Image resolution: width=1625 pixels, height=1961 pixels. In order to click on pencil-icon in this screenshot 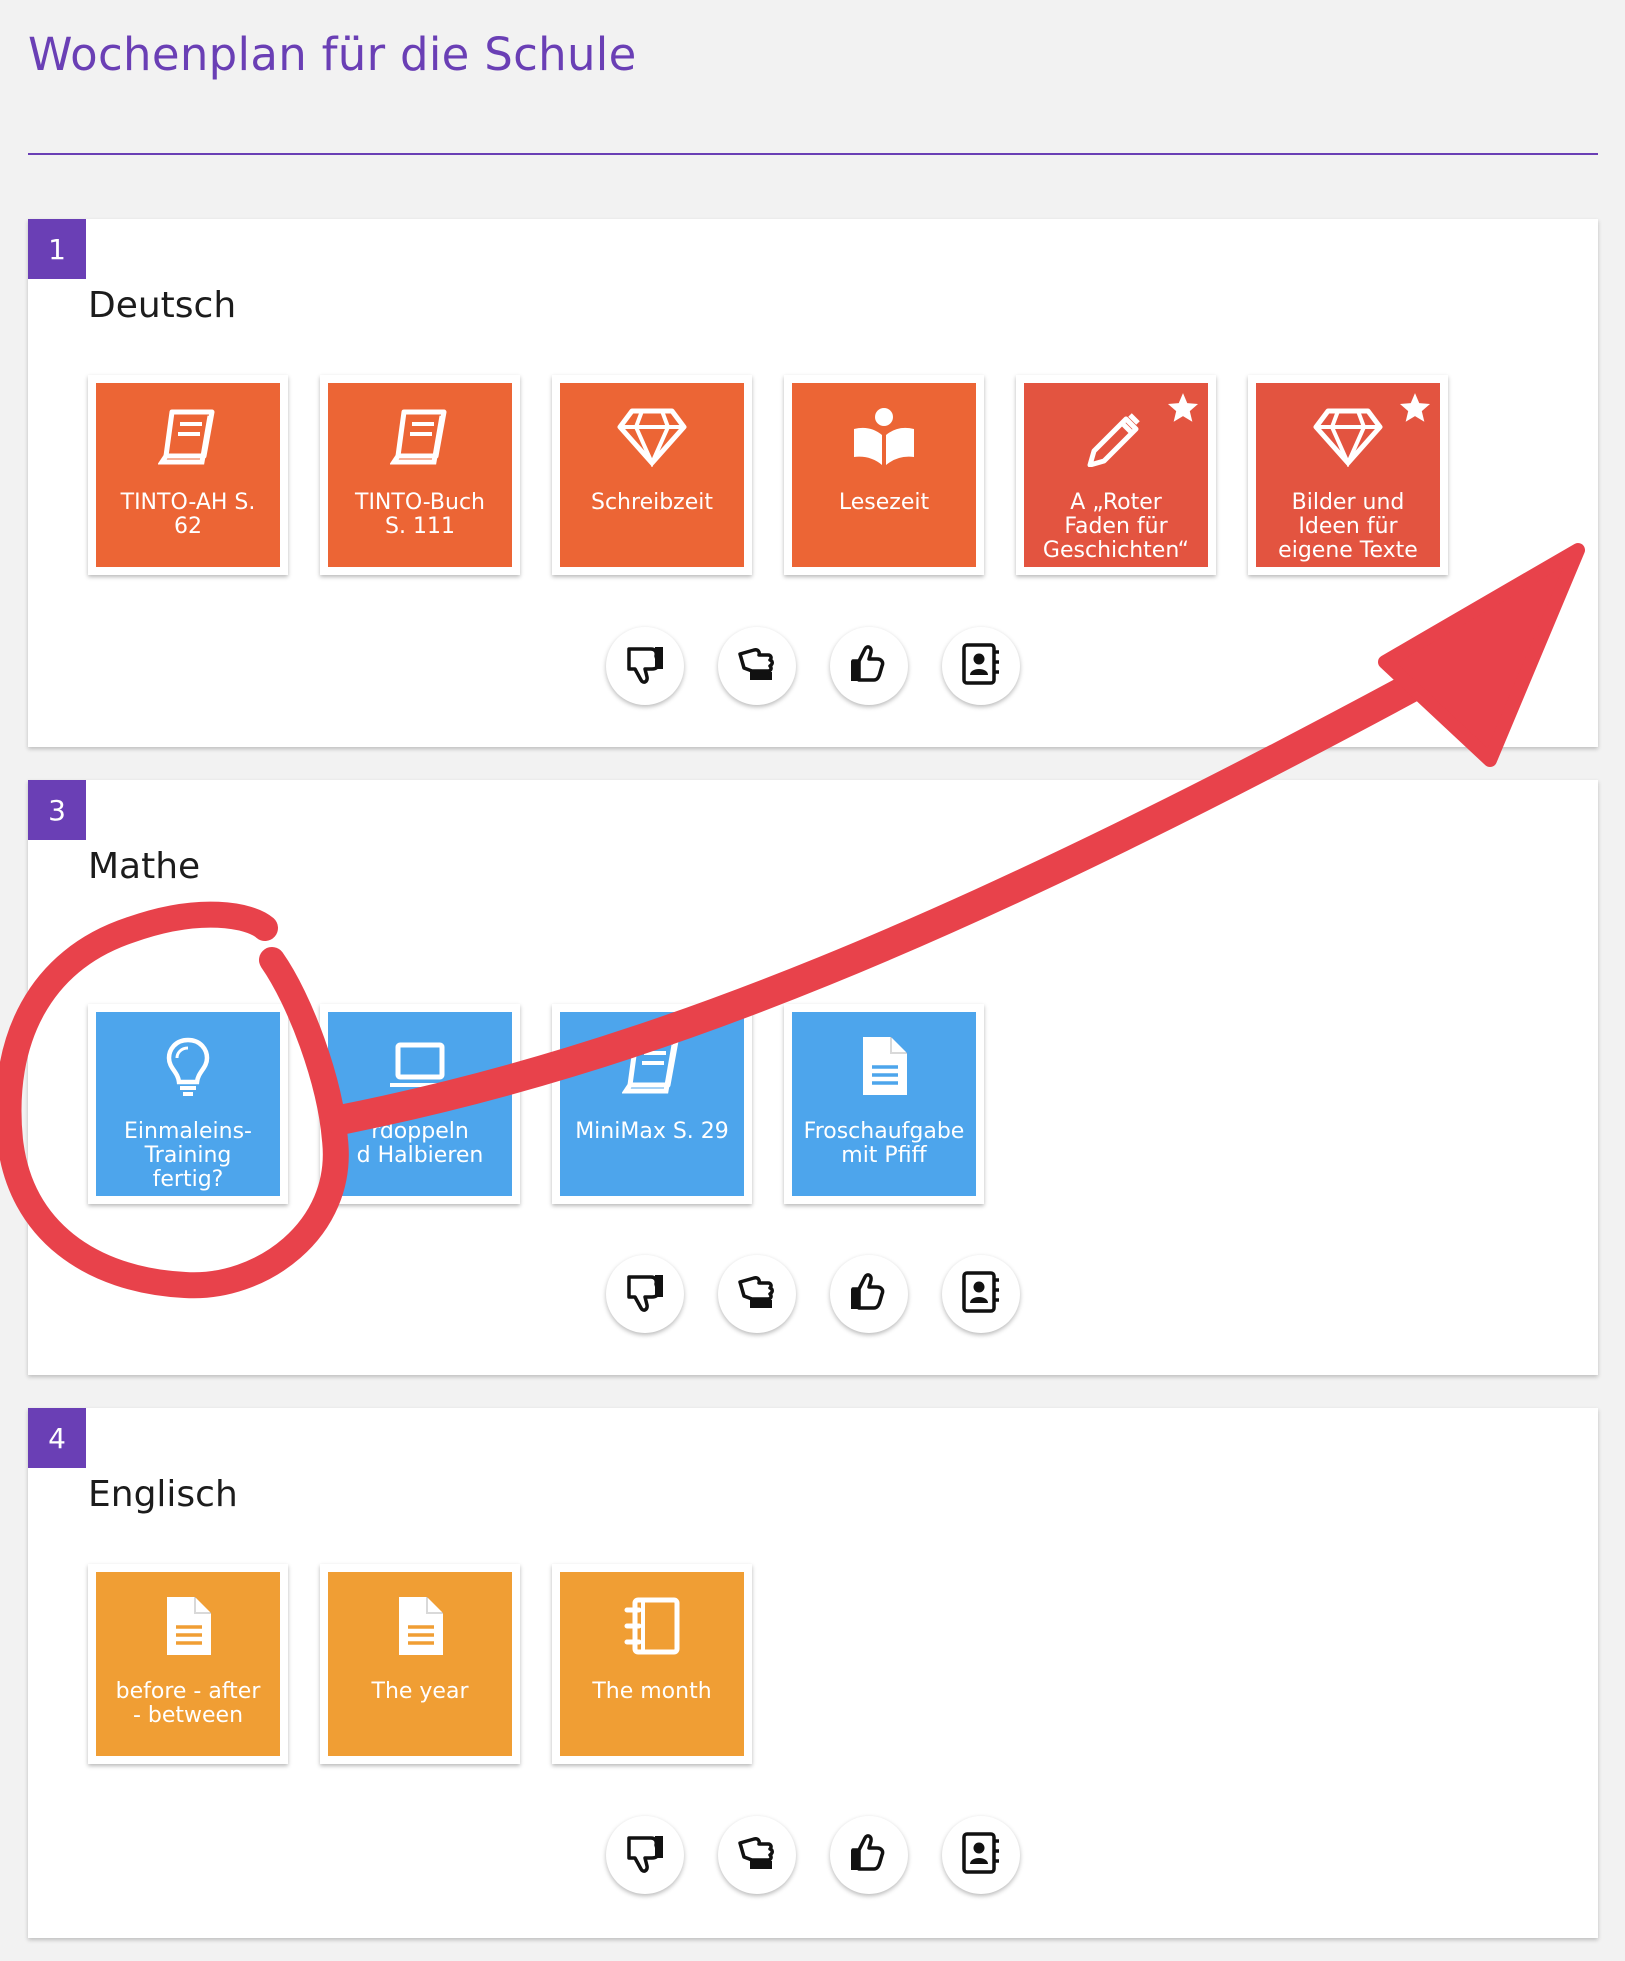, I will do `click(1116, 437)`.